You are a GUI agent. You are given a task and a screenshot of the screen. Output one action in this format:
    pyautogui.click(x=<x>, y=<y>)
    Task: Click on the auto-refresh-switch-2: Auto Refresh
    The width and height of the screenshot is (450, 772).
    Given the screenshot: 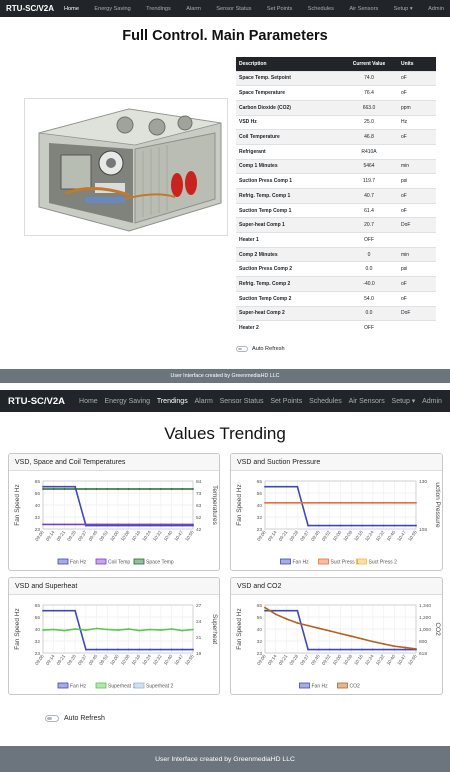 What is the action you would take?
    pyautogui.click(x=75, y=718)
    